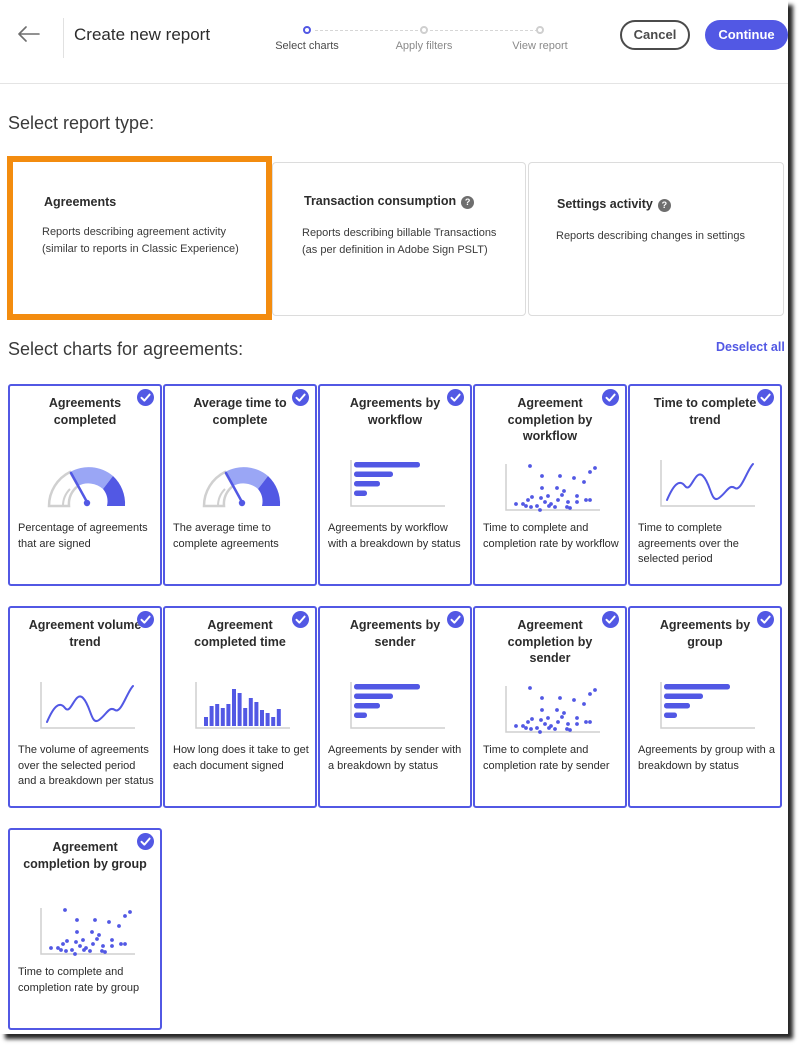 The width and height of the screenshot is (800, 1045). I want to click on chart-card-description: Percentage of agreements that are signed, so click(83, 536).